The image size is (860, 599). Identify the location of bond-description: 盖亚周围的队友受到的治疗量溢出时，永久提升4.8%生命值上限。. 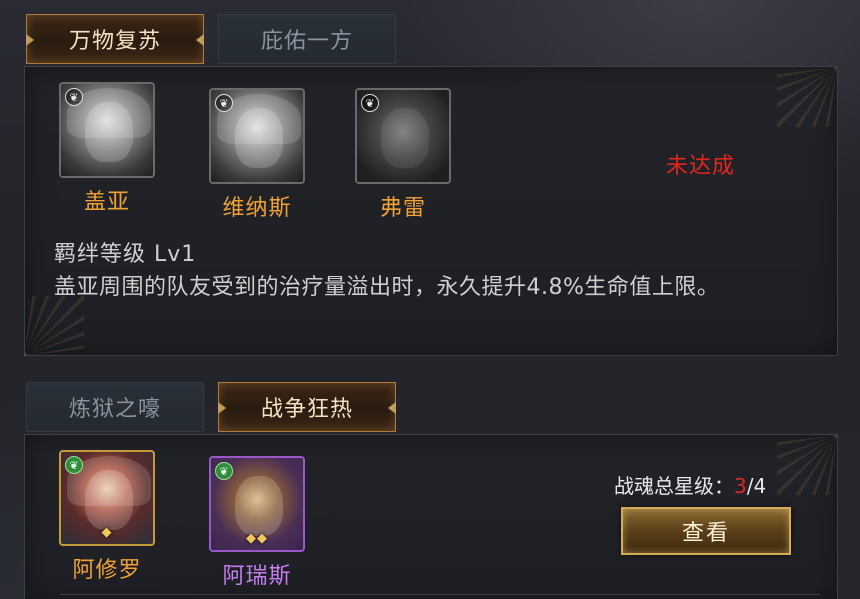
(387, 287).